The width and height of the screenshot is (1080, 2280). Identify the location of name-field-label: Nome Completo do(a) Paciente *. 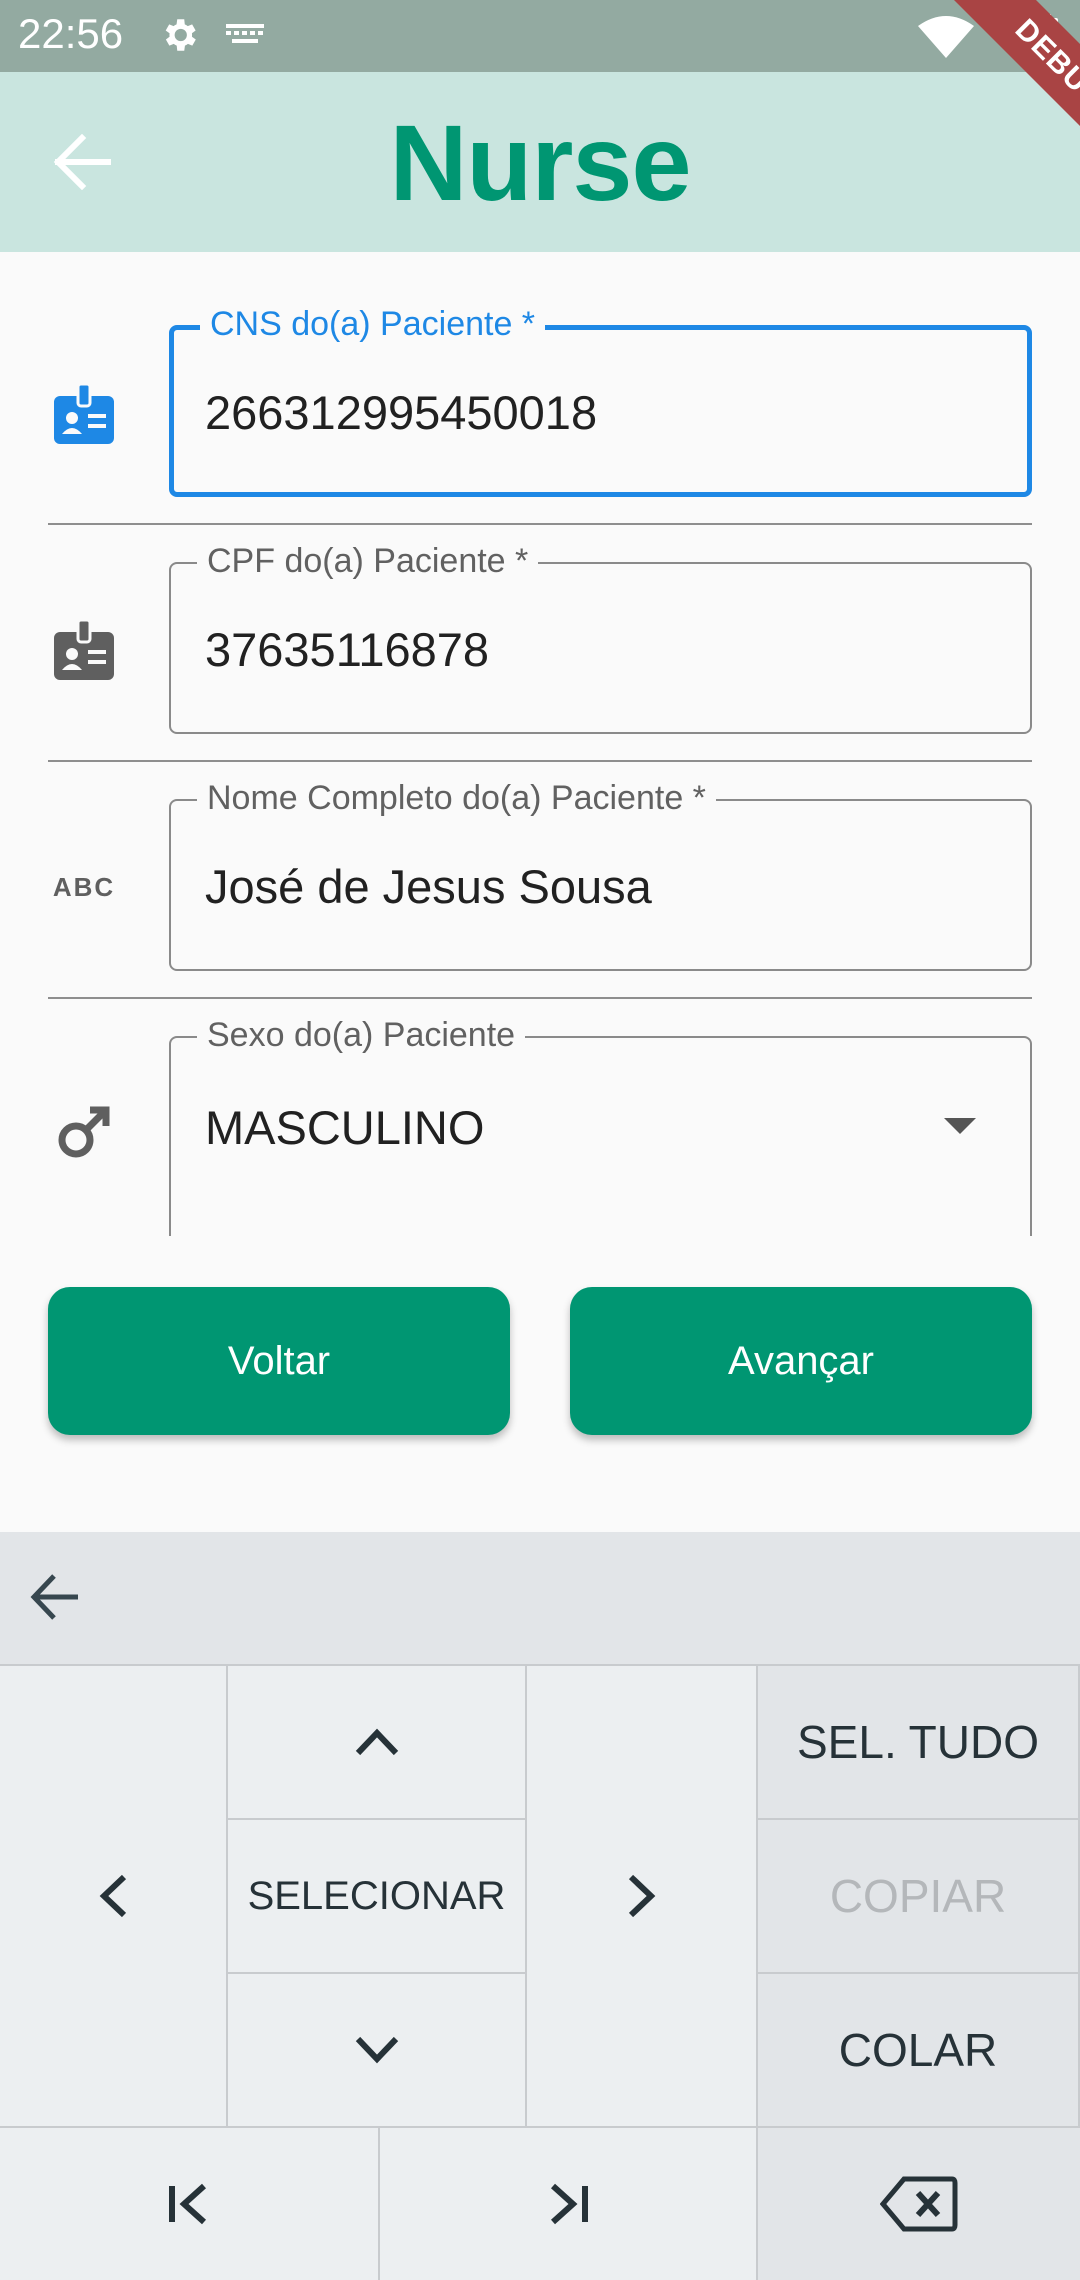
(456, 798).